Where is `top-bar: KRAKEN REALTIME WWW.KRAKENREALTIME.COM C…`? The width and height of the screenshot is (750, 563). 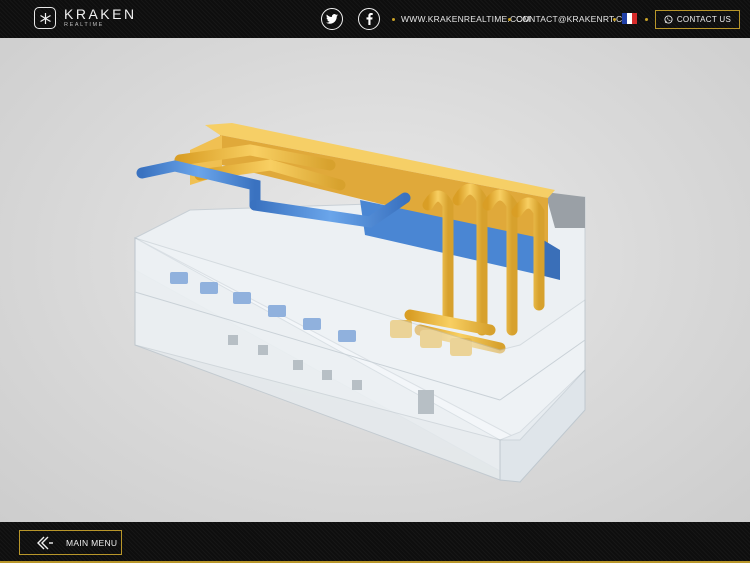
top-bar: KRAKEN REALTIME WWW.KRAKENREALTIME.COM C… is located at coordinates (375, 19).